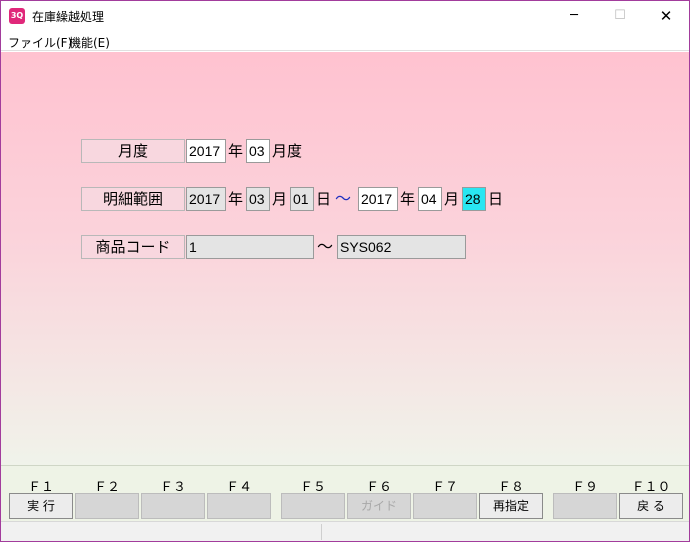  I want to click on execute-button: 実 行, so click(41, 506).